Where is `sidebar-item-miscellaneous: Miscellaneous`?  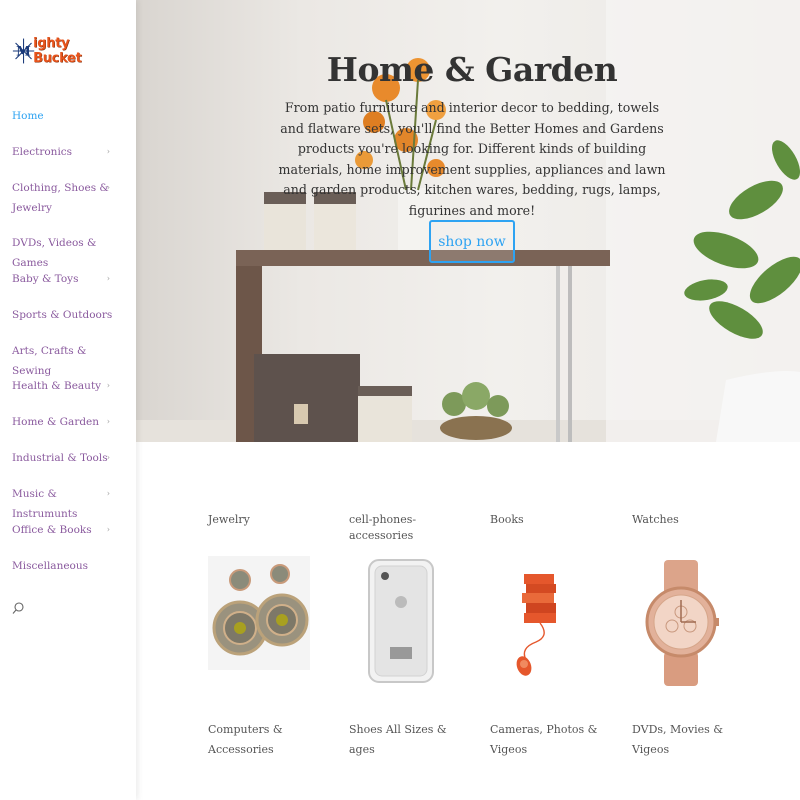
sidebar-item-miscellaneous: Miscellaneous is located at coordinates (71, 566).